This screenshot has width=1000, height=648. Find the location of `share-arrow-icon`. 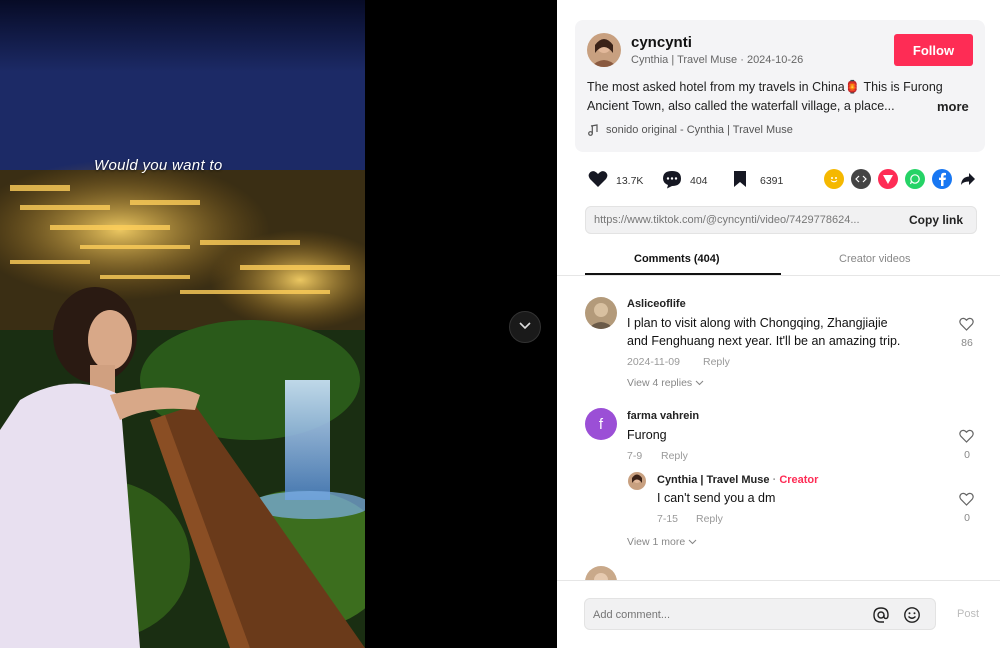

share-arrow-icon is located at coordinates (968, 181).